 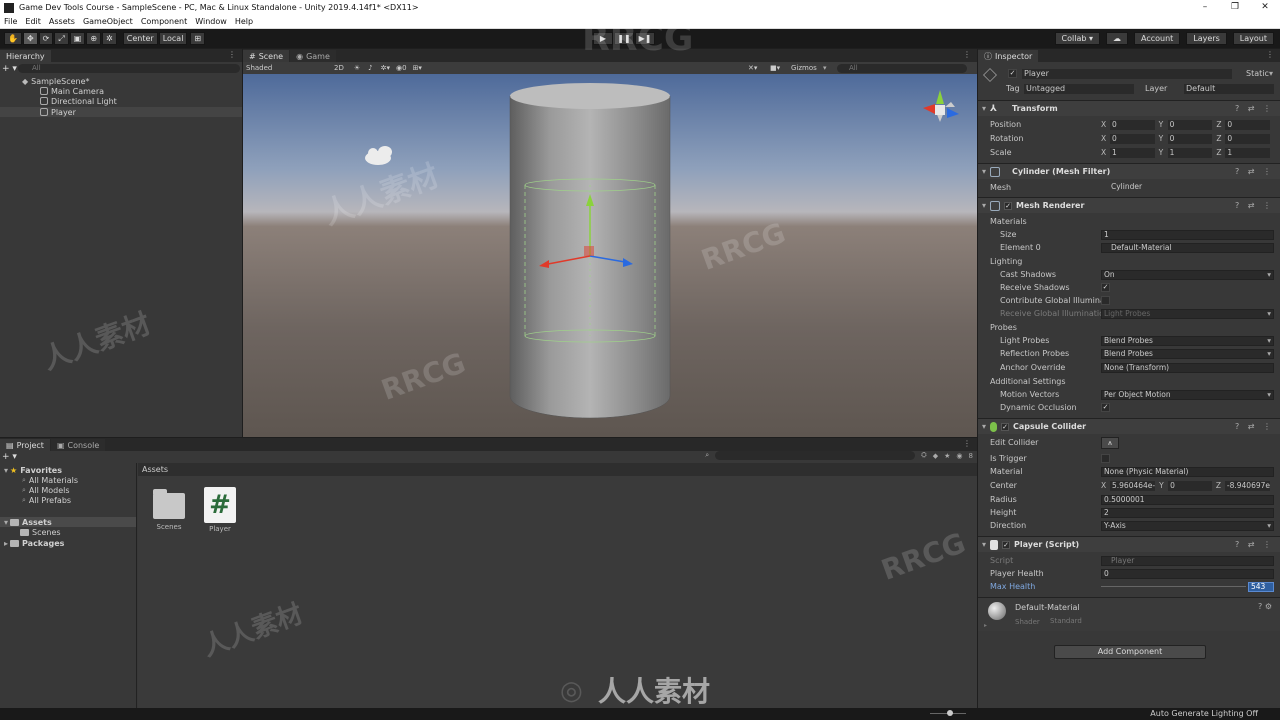 I want to click on max-health-input: 543, so click(x=1261, y=586).